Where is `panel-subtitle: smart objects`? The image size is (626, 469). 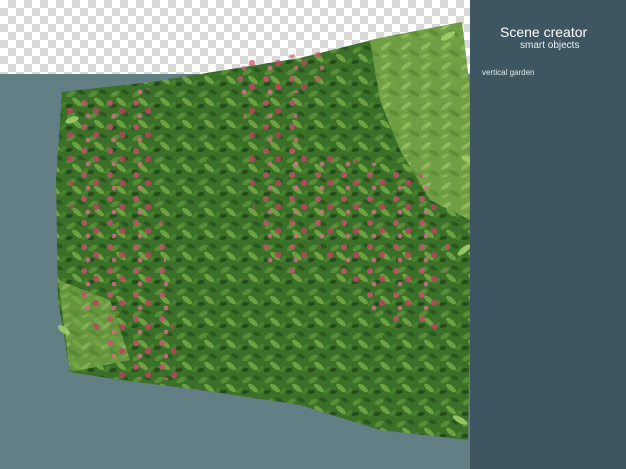 panel-subtitle: smart objects is located at coordinates (550, 45).